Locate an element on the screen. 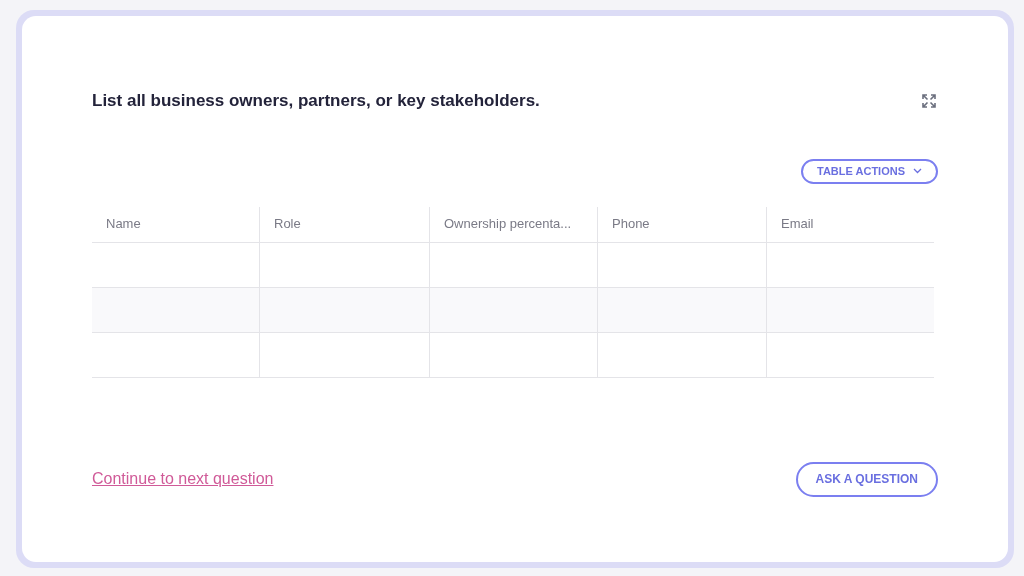 The height and width of the screenshot is (576, 1024). column-header: Name is located at coordinates (123, 224).